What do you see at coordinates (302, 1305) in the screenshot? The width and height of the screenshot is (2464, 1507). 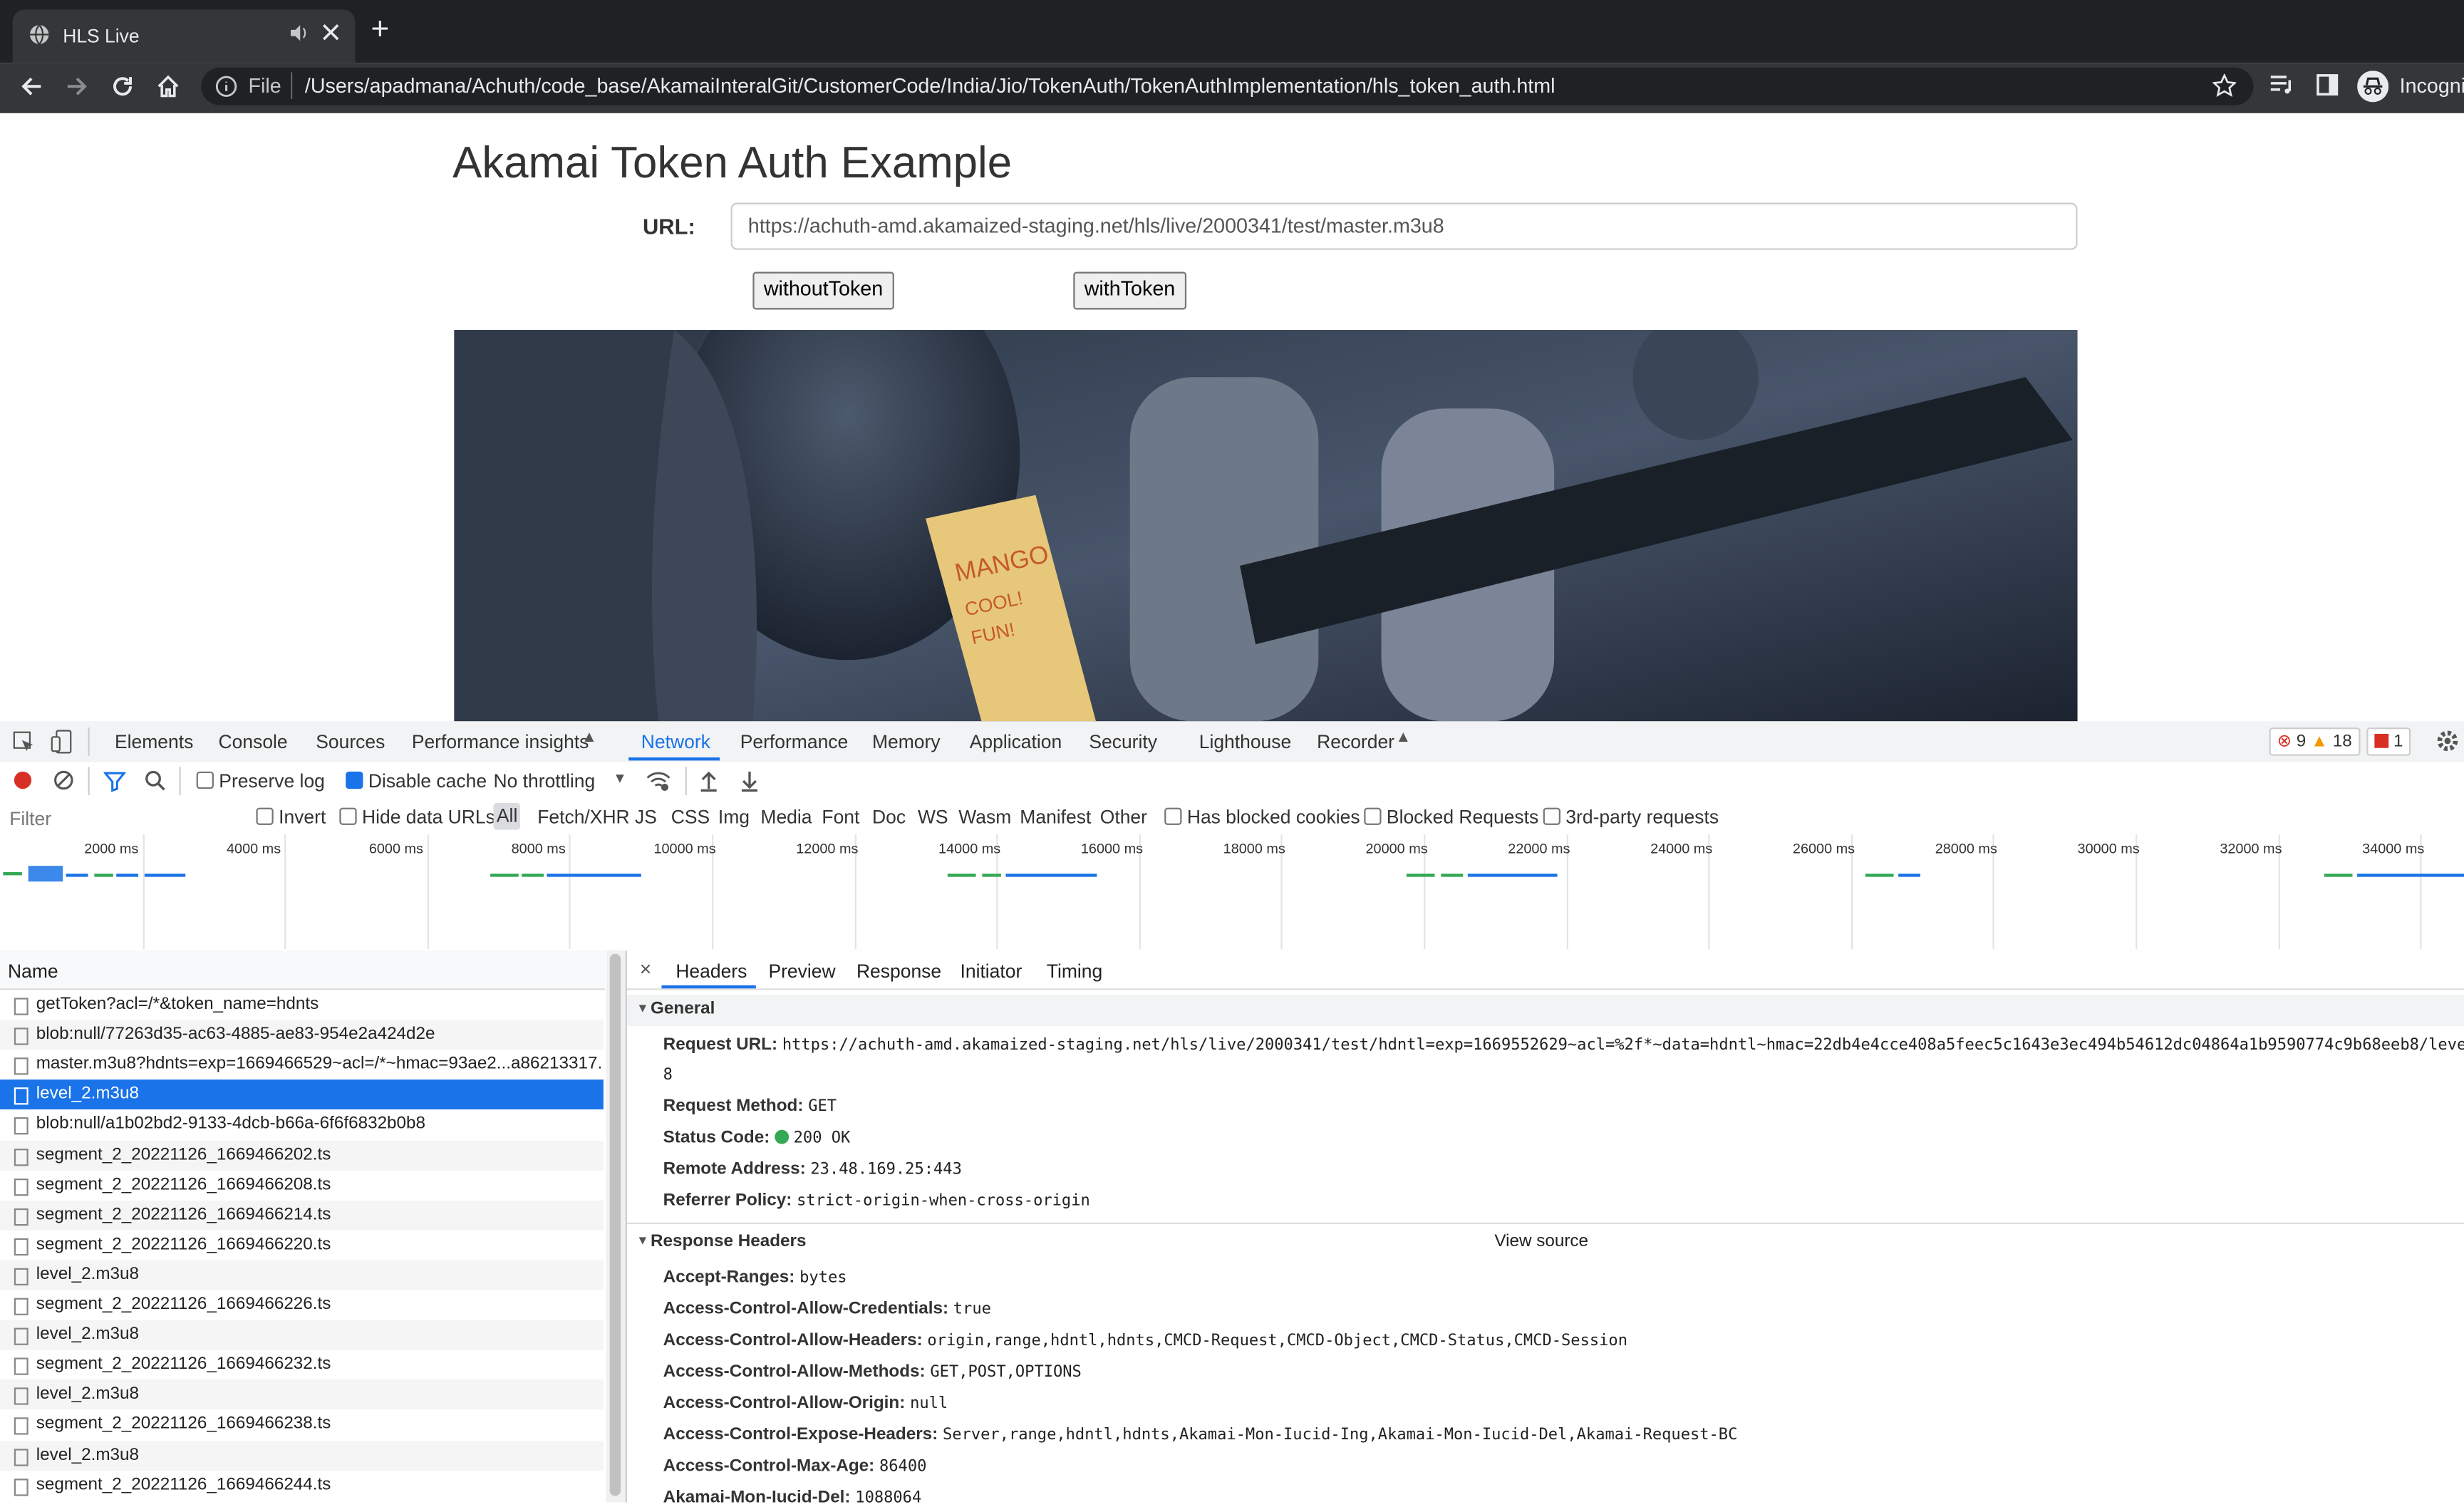 I see `table-row: segment_2_20221126_1669466226.ts` at bounding box center [302, 1305].